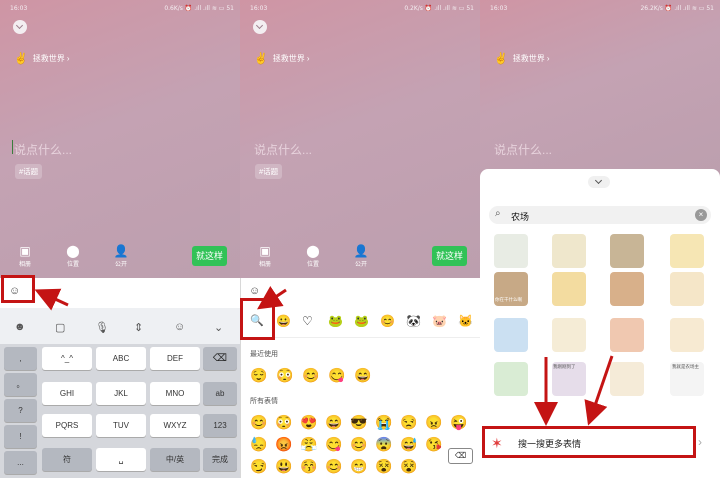  I want to click on emoji-item: 😋, so click(333, 444).